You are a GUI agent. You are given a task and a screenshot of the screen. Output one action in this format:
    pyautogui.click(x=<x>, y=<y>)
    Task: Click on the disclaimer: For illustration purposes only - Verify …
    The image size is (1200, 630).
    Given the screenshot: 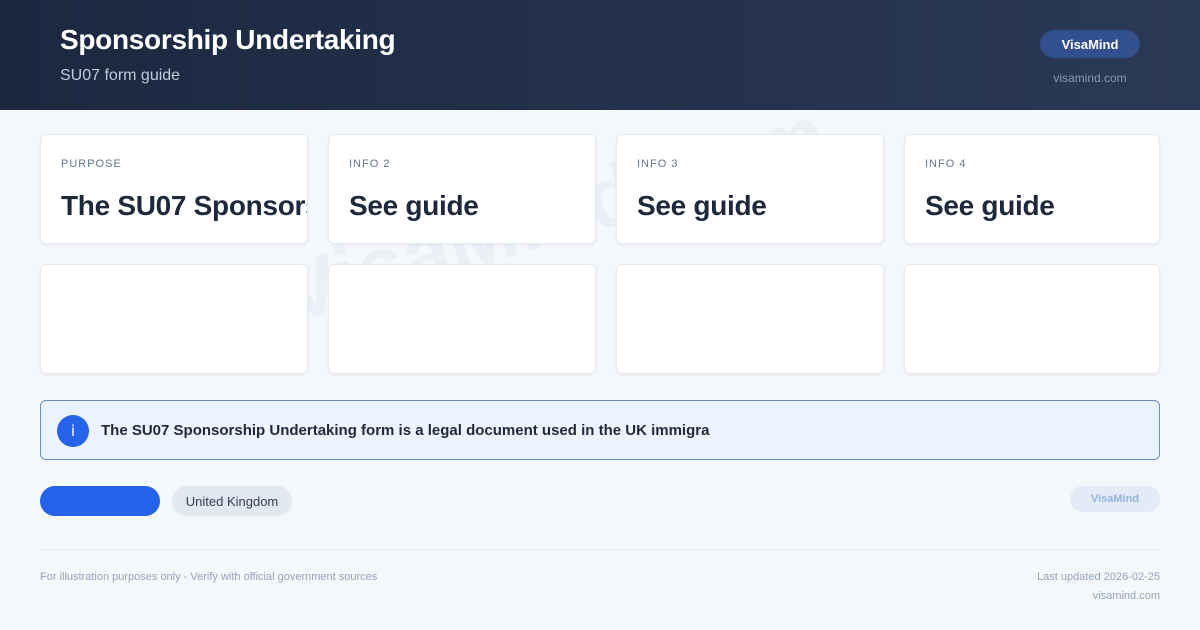 What is the action you would take?
    pyautogui.click(x=209, y=577)
    